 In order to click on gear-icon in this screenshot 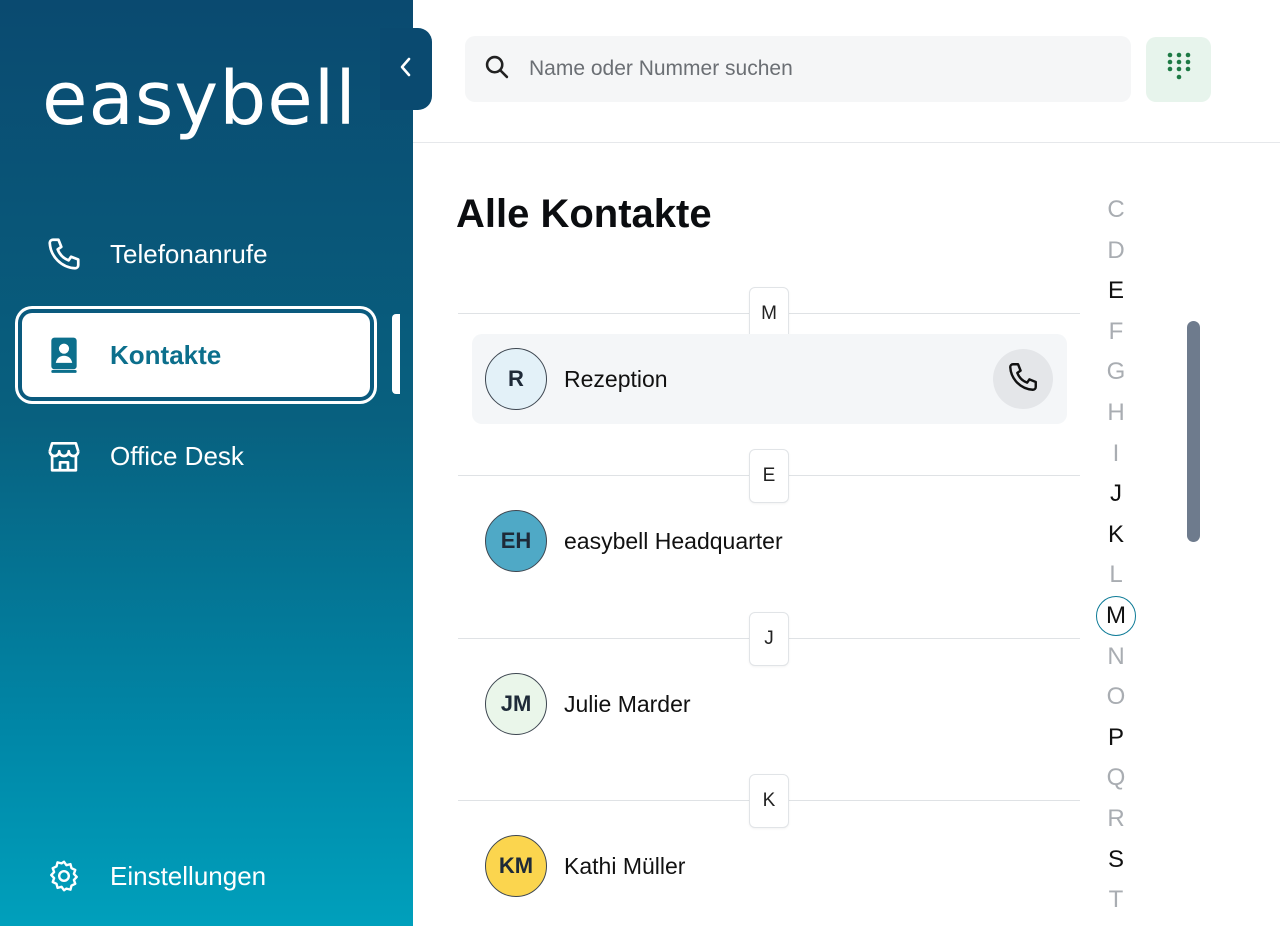, I will do `click(64, 876)`.